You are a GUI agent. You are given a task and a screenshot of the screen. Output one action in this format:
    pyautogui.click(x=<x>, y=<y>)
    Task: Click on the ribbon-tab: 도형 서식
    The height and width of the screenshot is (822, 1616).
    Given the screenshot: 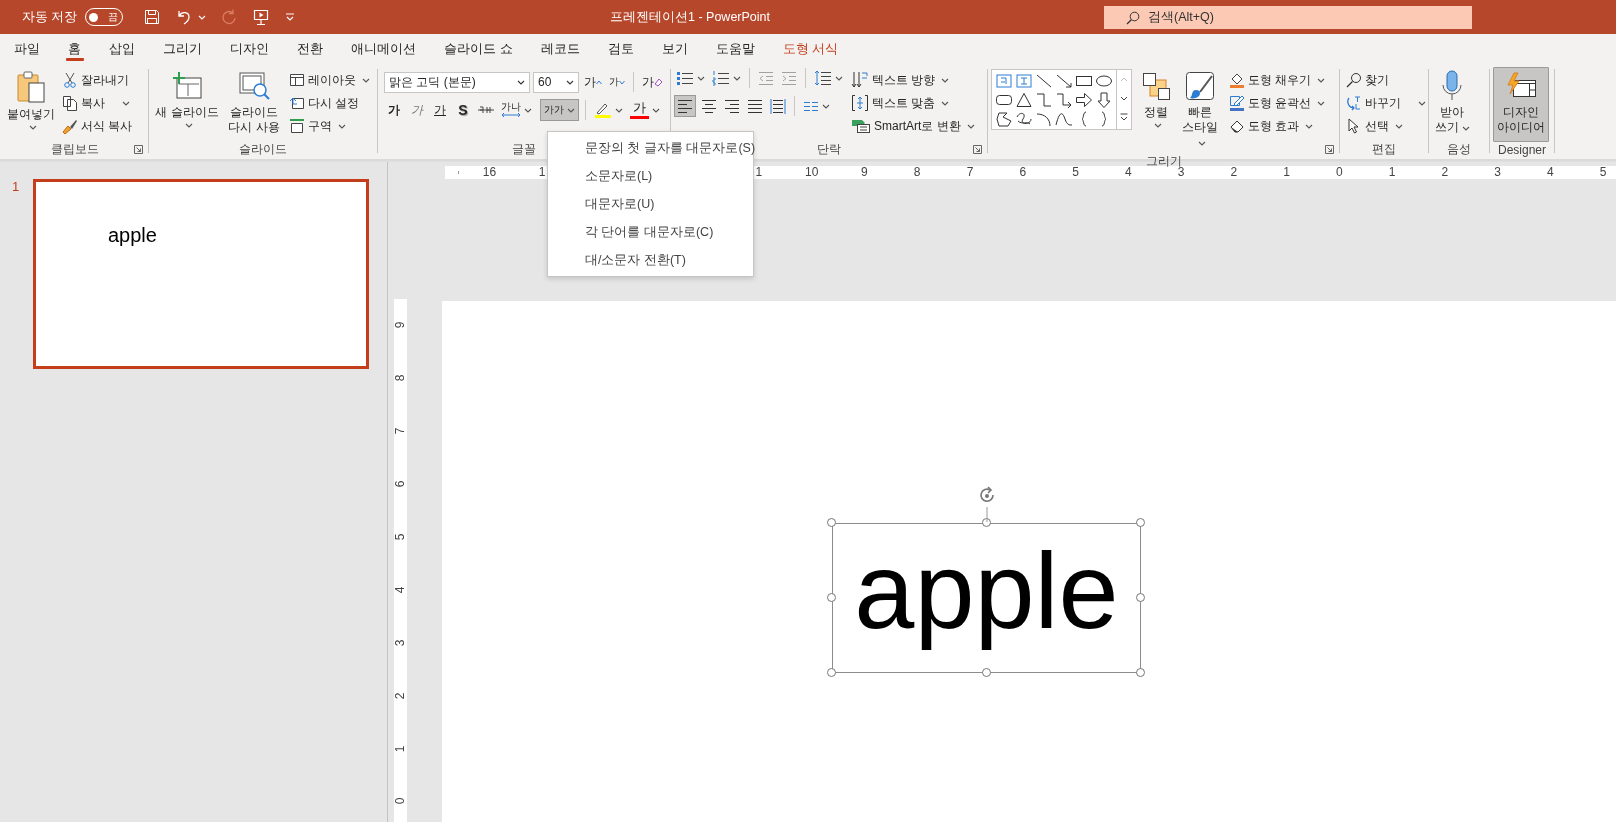 What is the action you would take?
    pyautogui.click(x=810, y=49)
    